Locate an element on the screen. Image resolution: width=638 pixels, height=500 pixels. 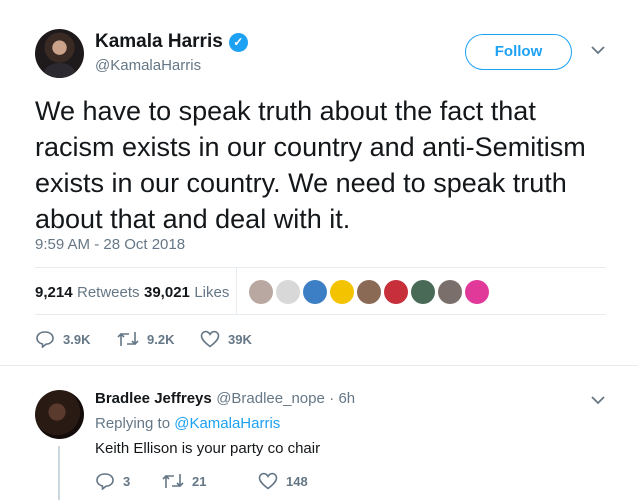
author-avatar is located at coordinates (59, 53).